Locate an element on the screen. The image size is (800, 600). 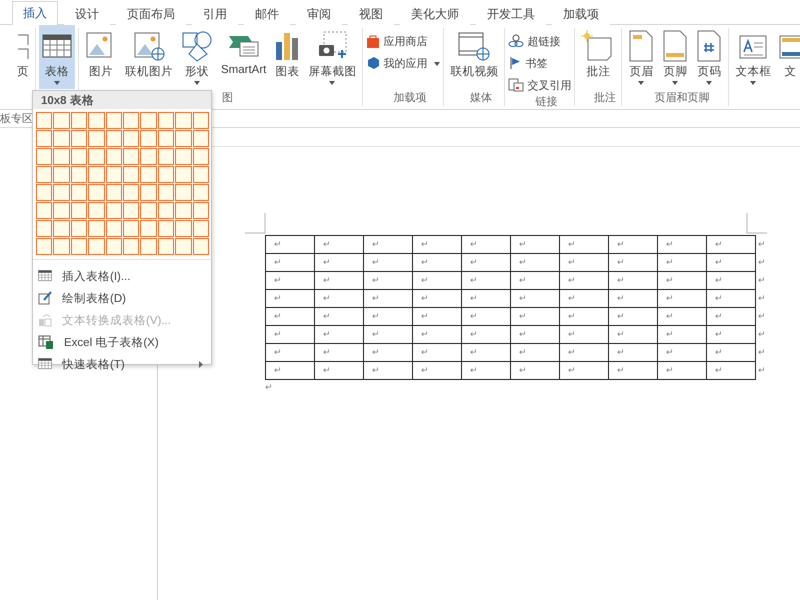
ribbon-button: 交叉引用 is located at coordinates (540, 85).